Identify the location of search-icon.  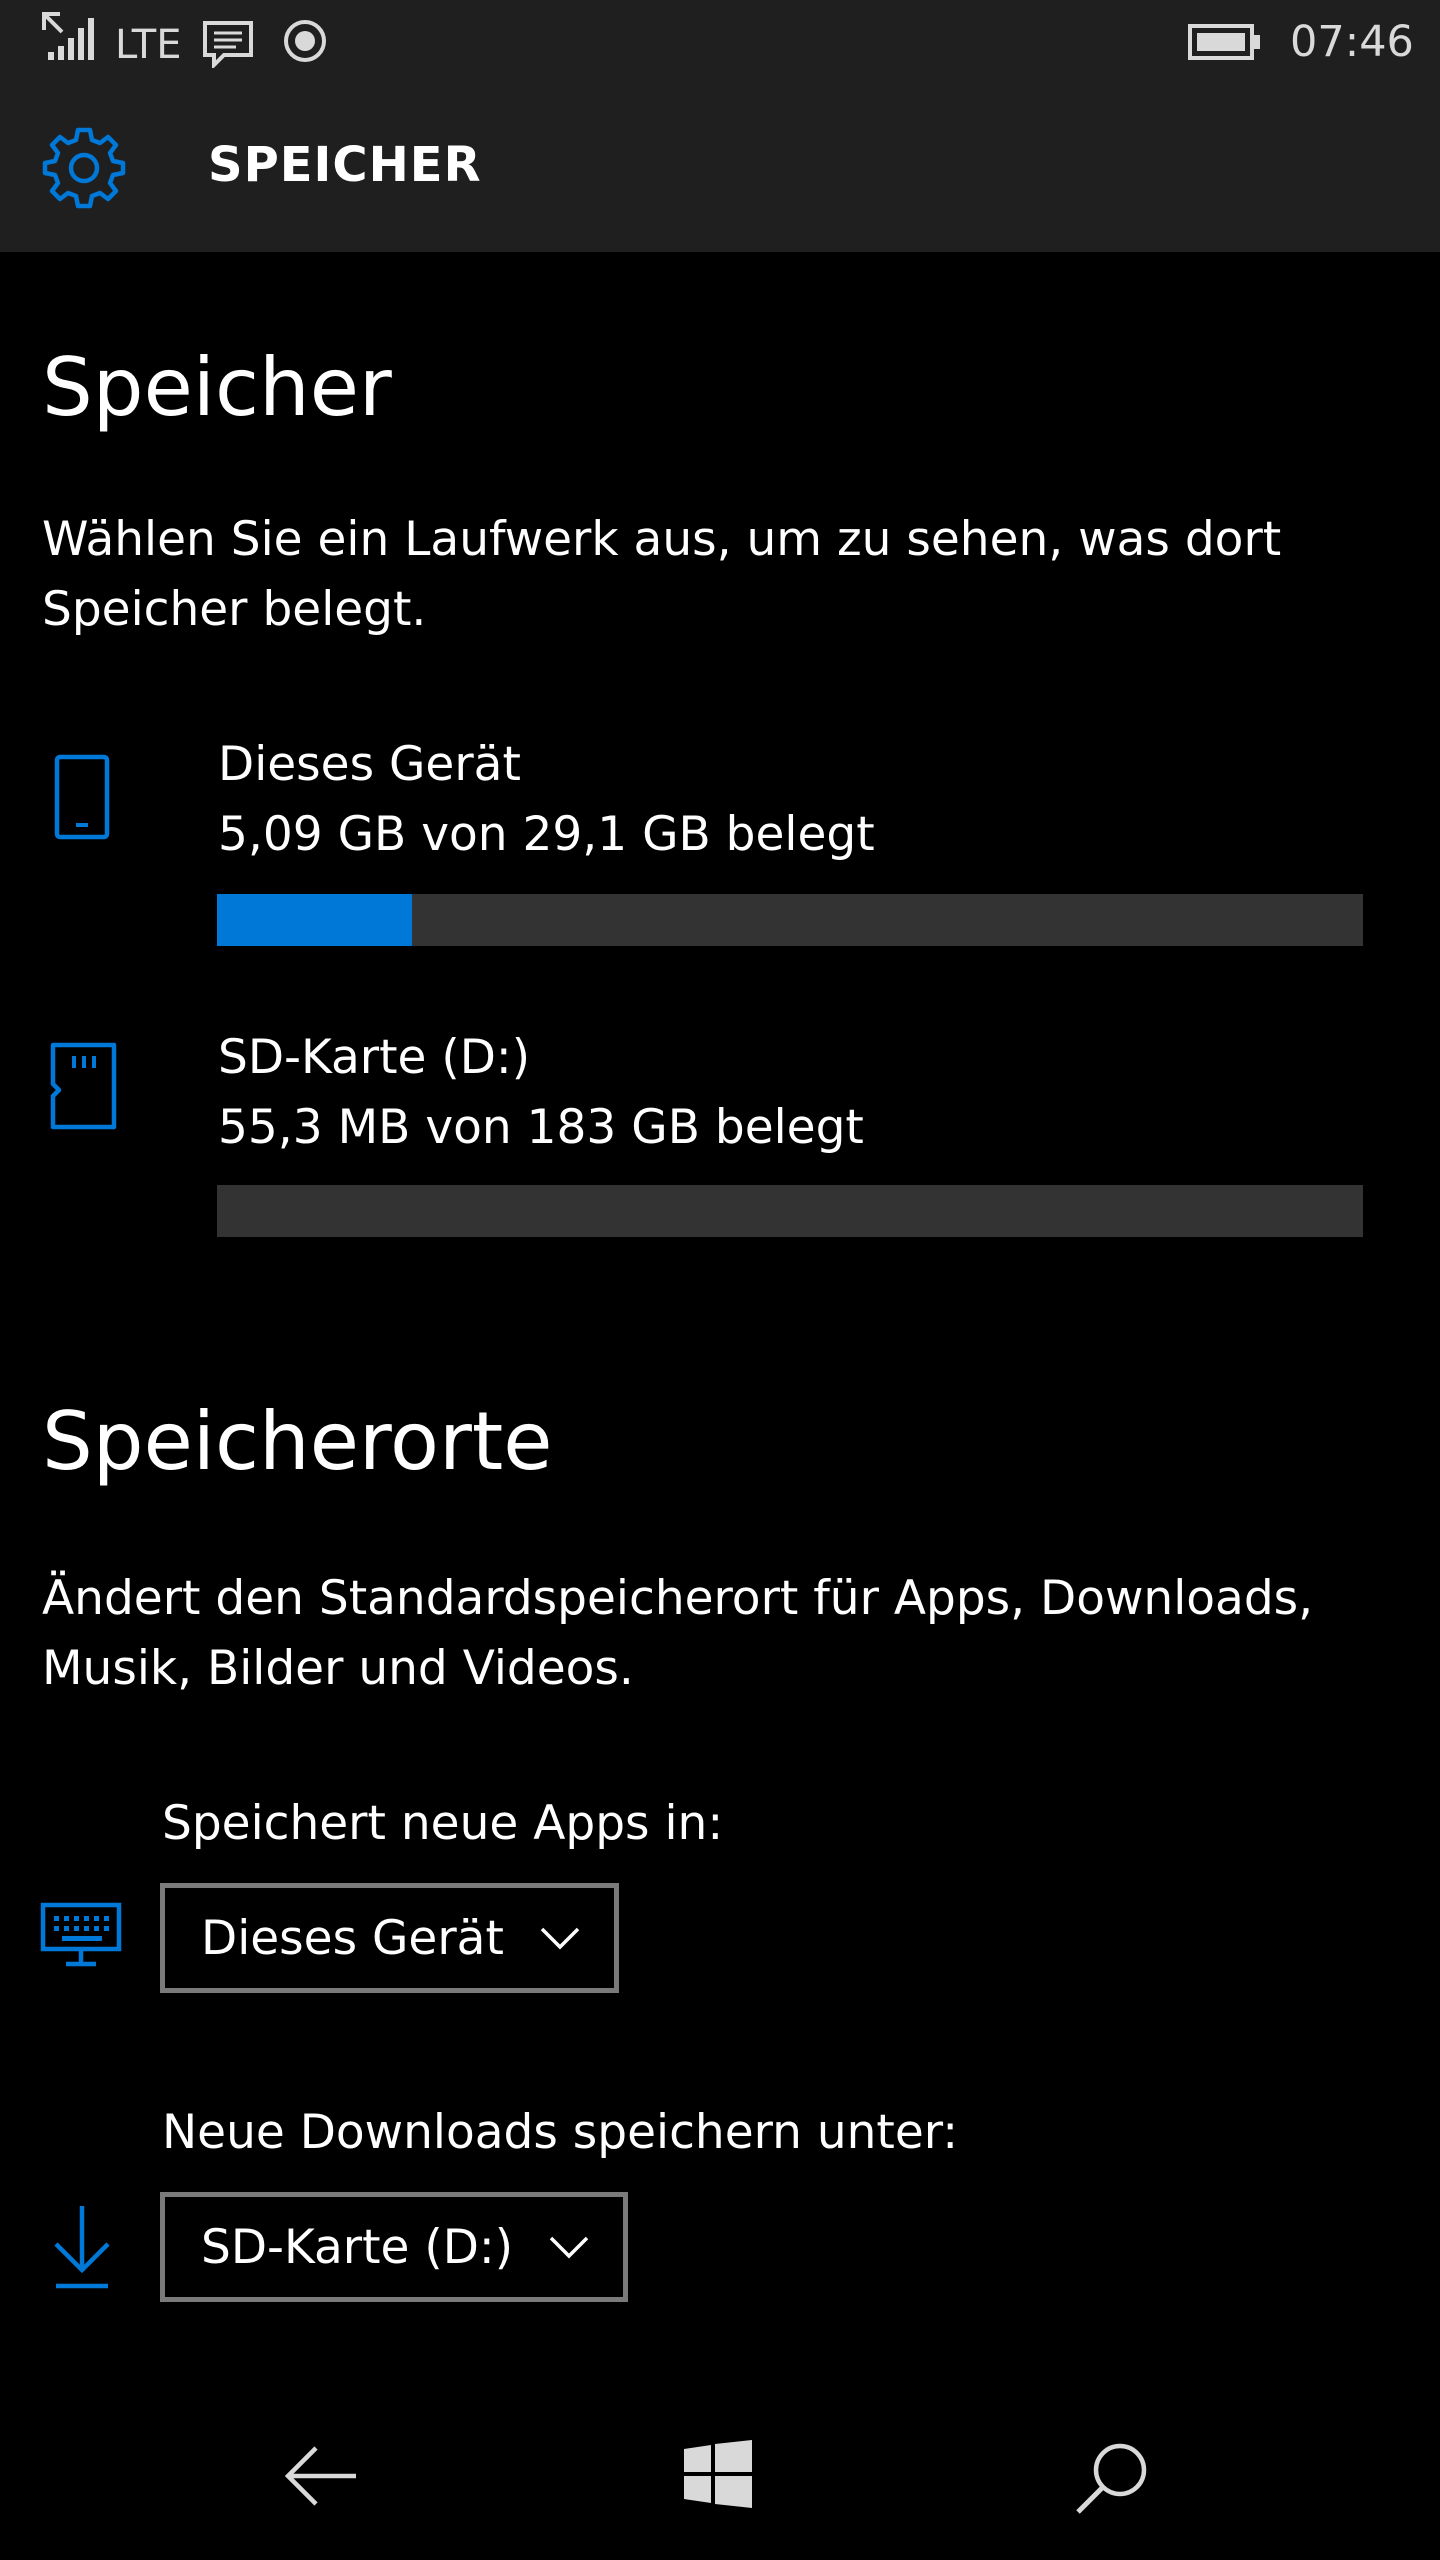
(1112, 2478).